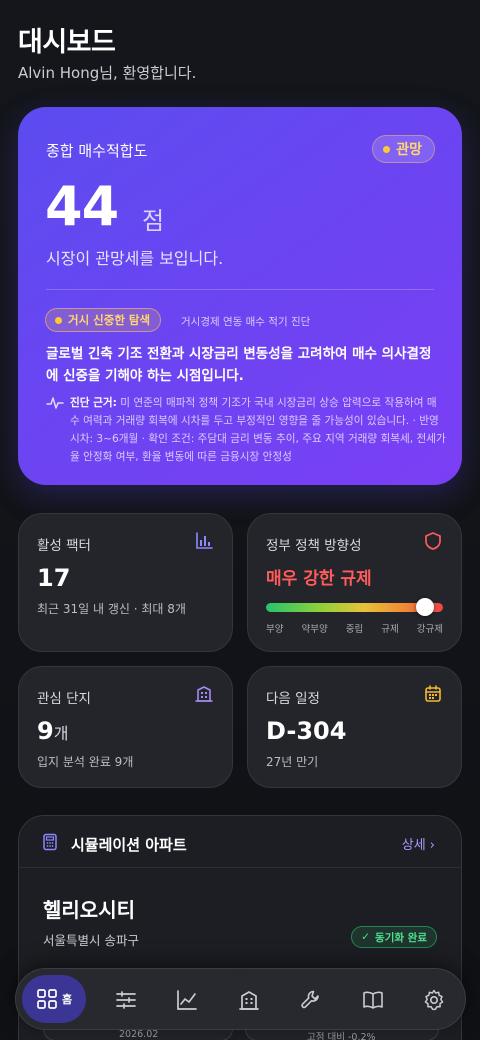 The height and width of the screenshot is (1040, 480). I want to click on macro-chip: 거시 신중한 탐색, so click(103, 320).